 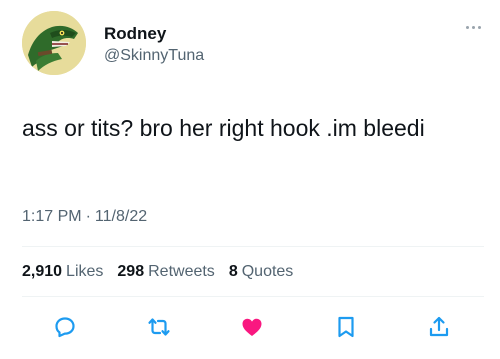 I want to click on retweet-icon, so click(x=158, y=327).